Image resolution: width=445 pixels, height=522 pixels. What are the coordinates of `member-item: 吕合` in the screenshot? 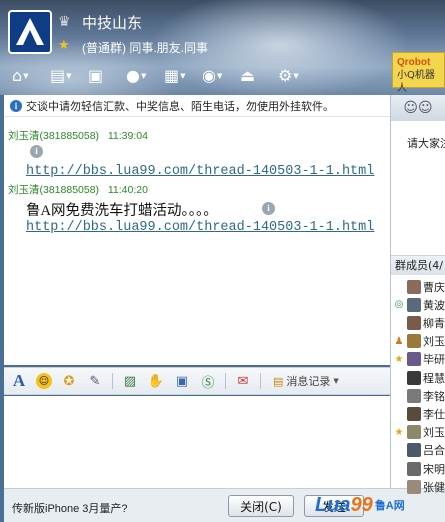 It's located at (419, 450).